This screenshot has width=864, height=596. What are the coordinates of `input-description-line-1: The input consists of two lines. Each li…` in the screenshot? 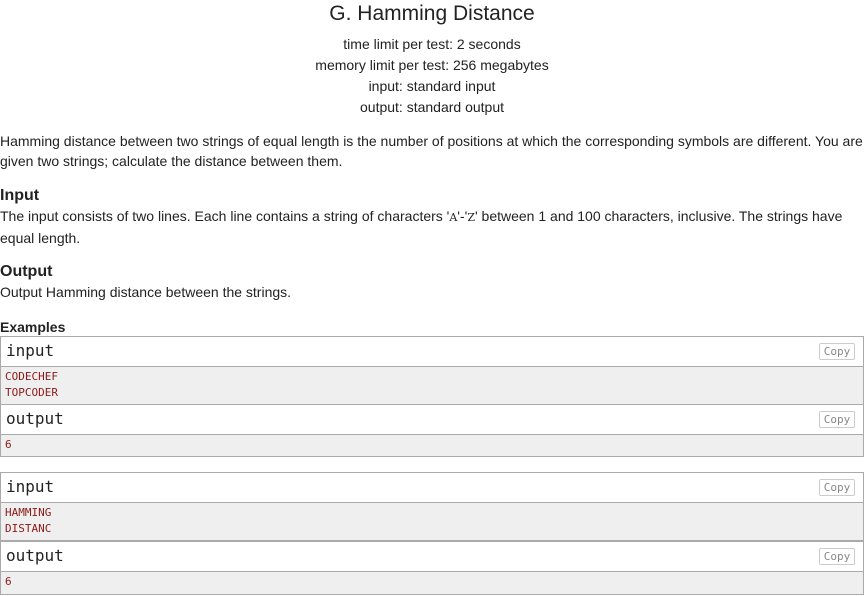 It's located at (432, 217).